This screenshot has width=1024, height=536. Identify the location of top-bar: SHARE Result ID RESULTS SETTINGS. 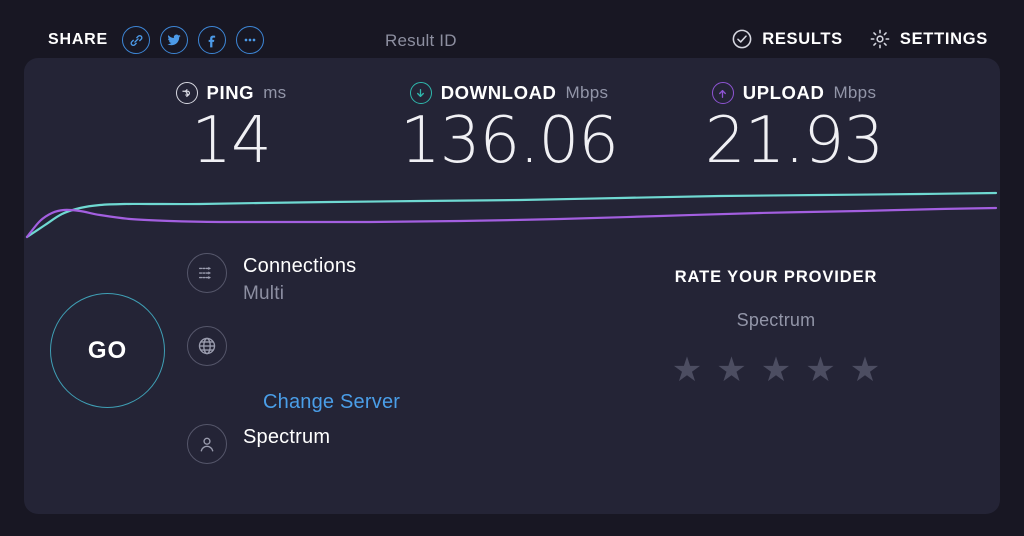
(512, 29).